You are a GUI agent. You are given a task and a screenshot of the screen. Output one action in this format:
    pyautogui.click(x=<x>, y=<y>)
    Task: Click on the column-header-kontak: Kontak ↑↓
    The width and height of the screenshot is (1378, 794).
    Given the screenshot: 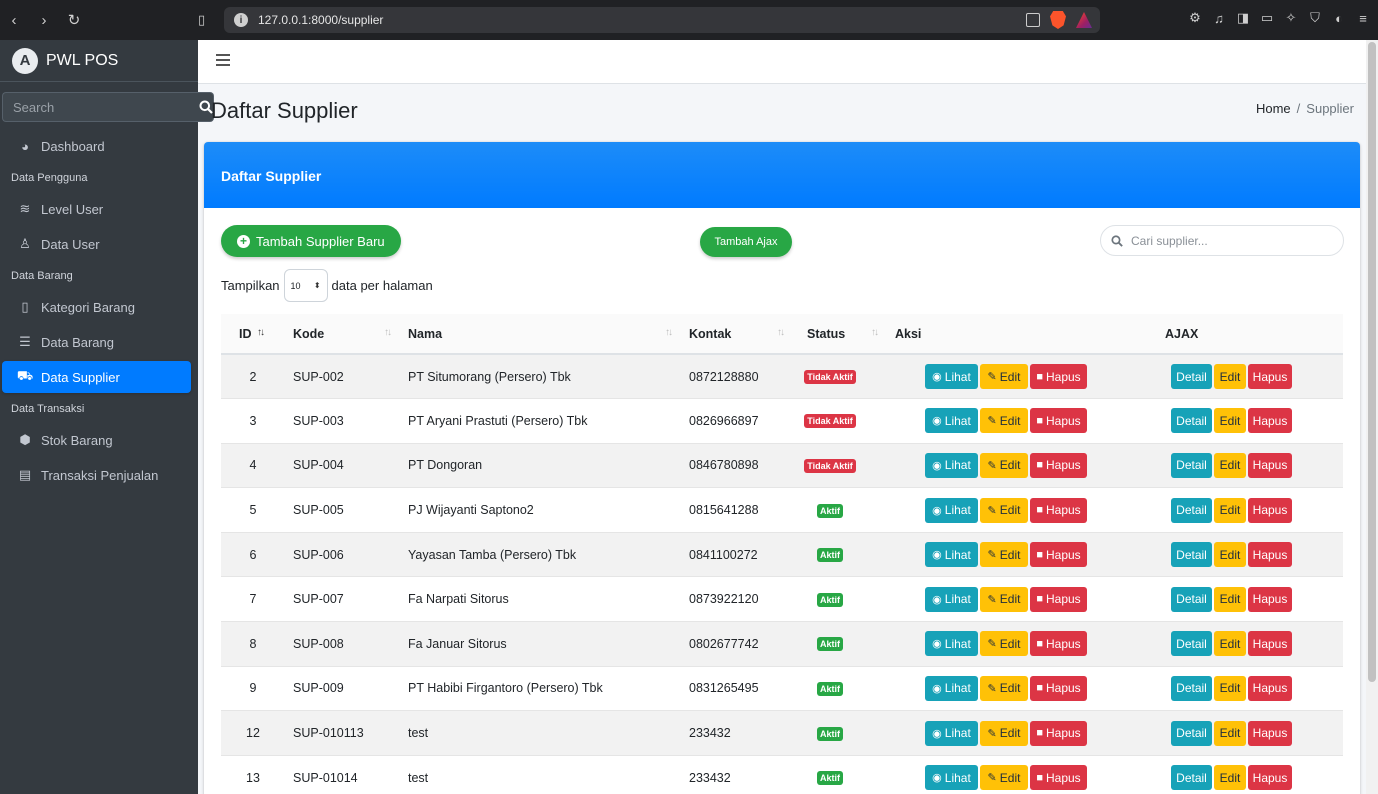 What is the action you would take?
    pyautogui.click(x=737, y=334)
    